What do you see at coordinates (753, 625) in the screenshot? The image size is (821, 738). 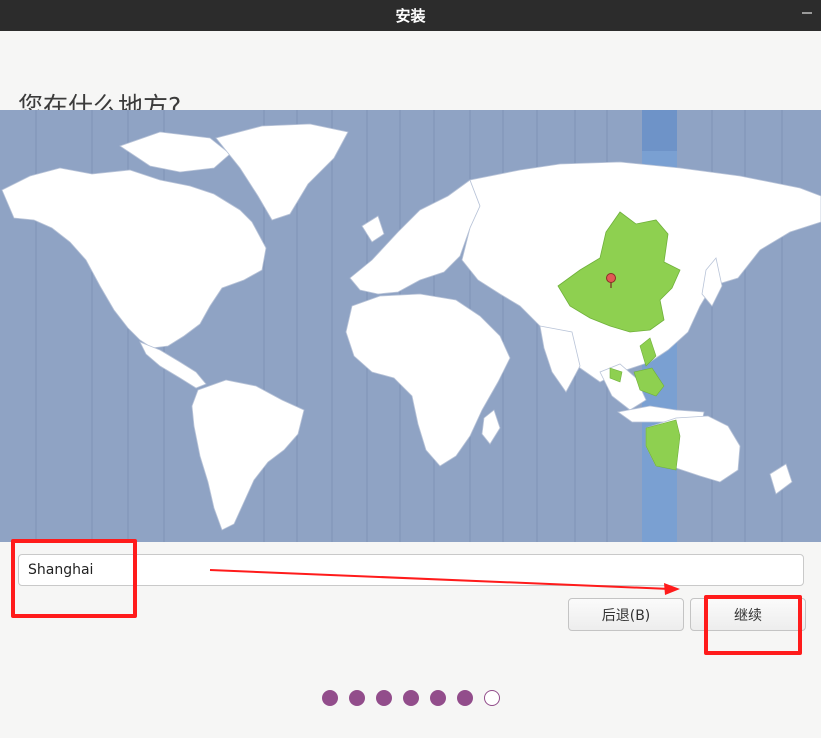 I see `annotation-box-continue` at bounding box center [753, 625].